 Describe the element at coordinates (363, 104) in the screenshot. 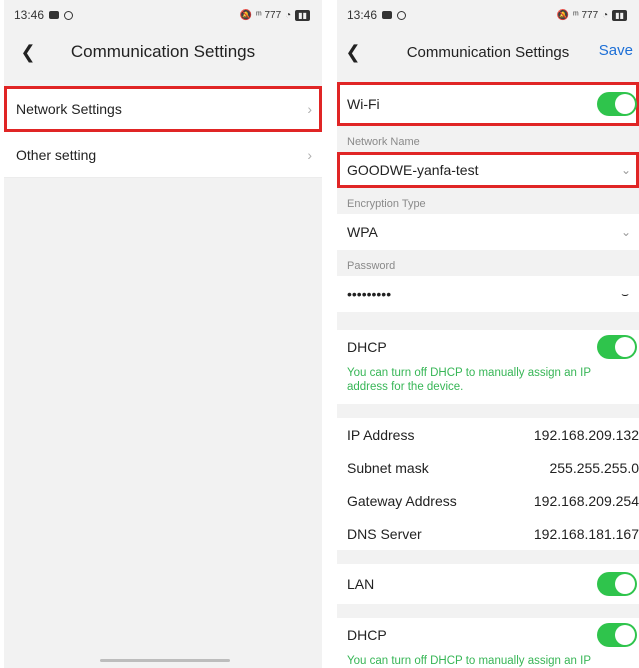

I see `wifi-label: Wi-Fi` at that location.